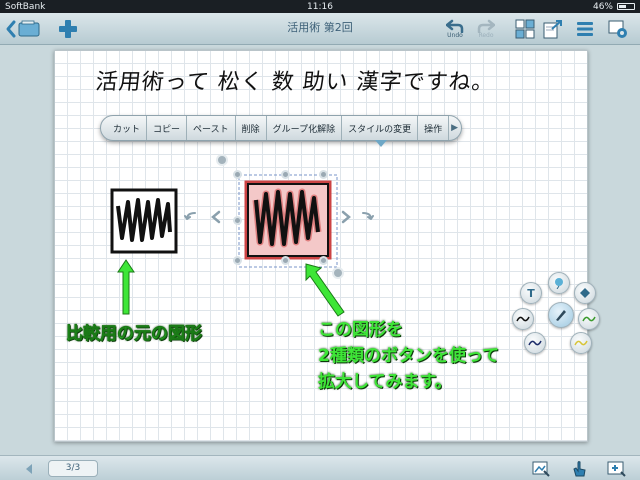 The width and height of the screenshot is (640, 480). What do you see at coordinates (455, 26) in the screenshot?
I see `undo-icon` at bounding box center [455, 26].